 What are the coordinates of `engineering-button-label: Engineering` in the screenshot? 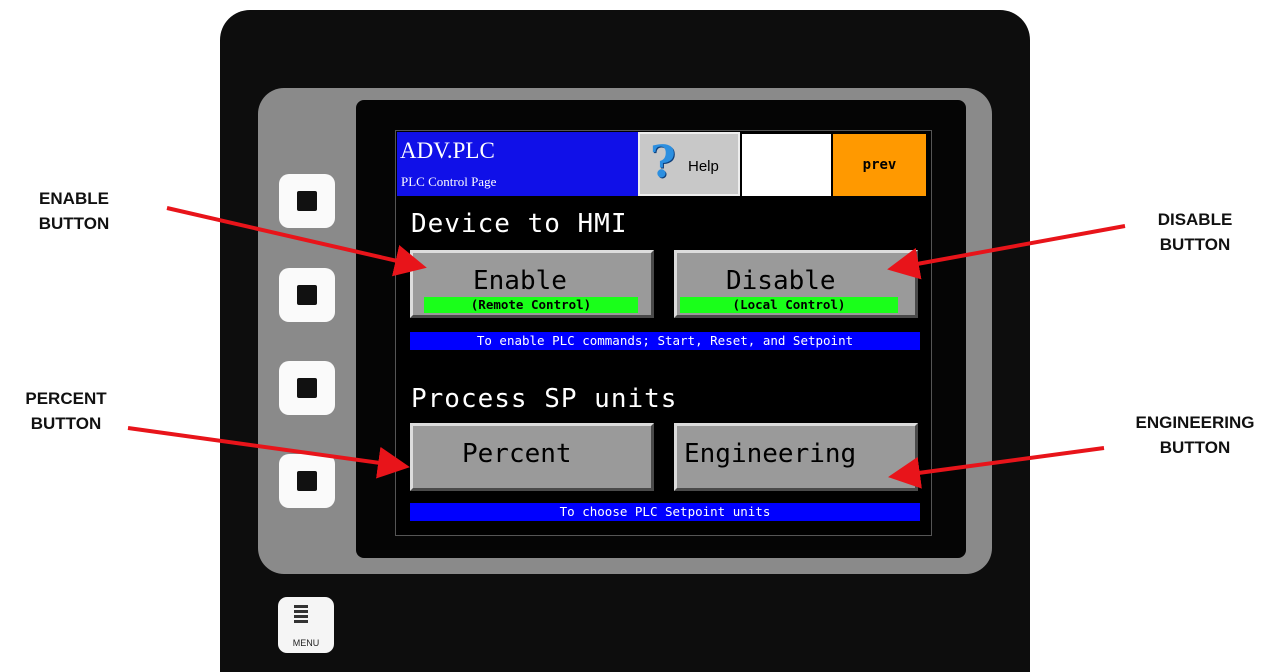 It's located at (770, 454).